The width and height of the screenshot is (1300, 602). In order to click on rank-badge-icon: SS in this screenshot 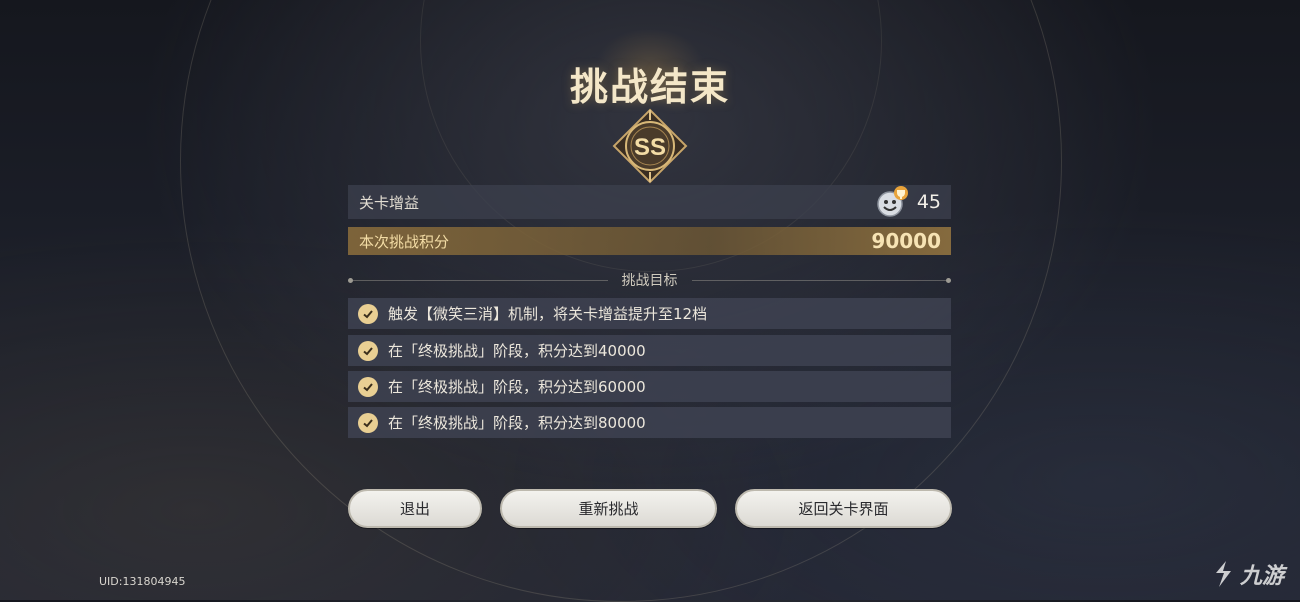, I will do `click(650, 146)`.